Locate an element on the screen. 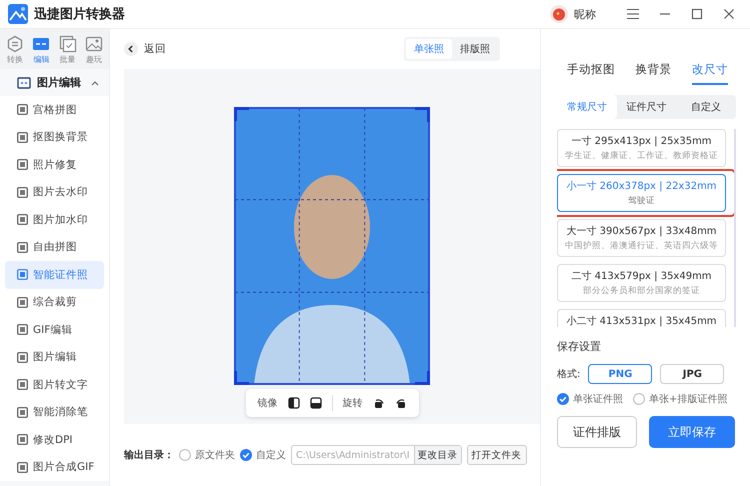  size-title: 小二寸 413x531px | 35x45mm is located at coordinates (641, 320).